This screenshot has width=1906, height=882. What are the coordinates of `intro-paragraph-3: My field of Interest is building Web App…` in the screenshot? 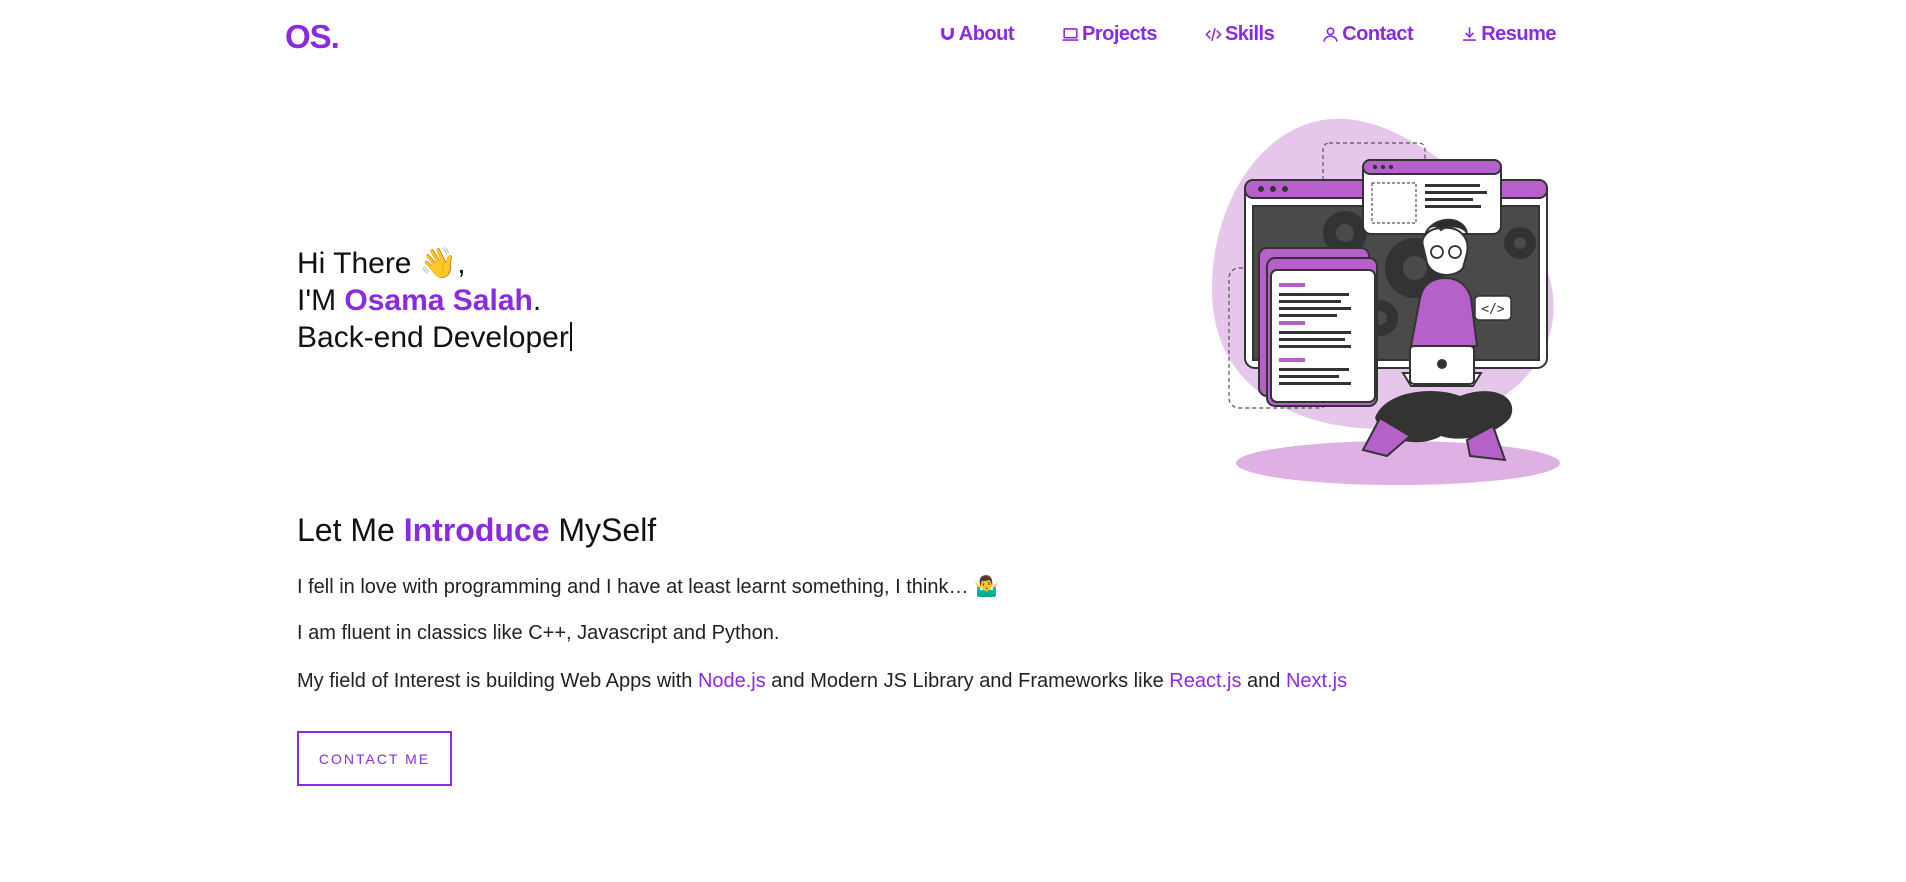 It's located at (822, 681).